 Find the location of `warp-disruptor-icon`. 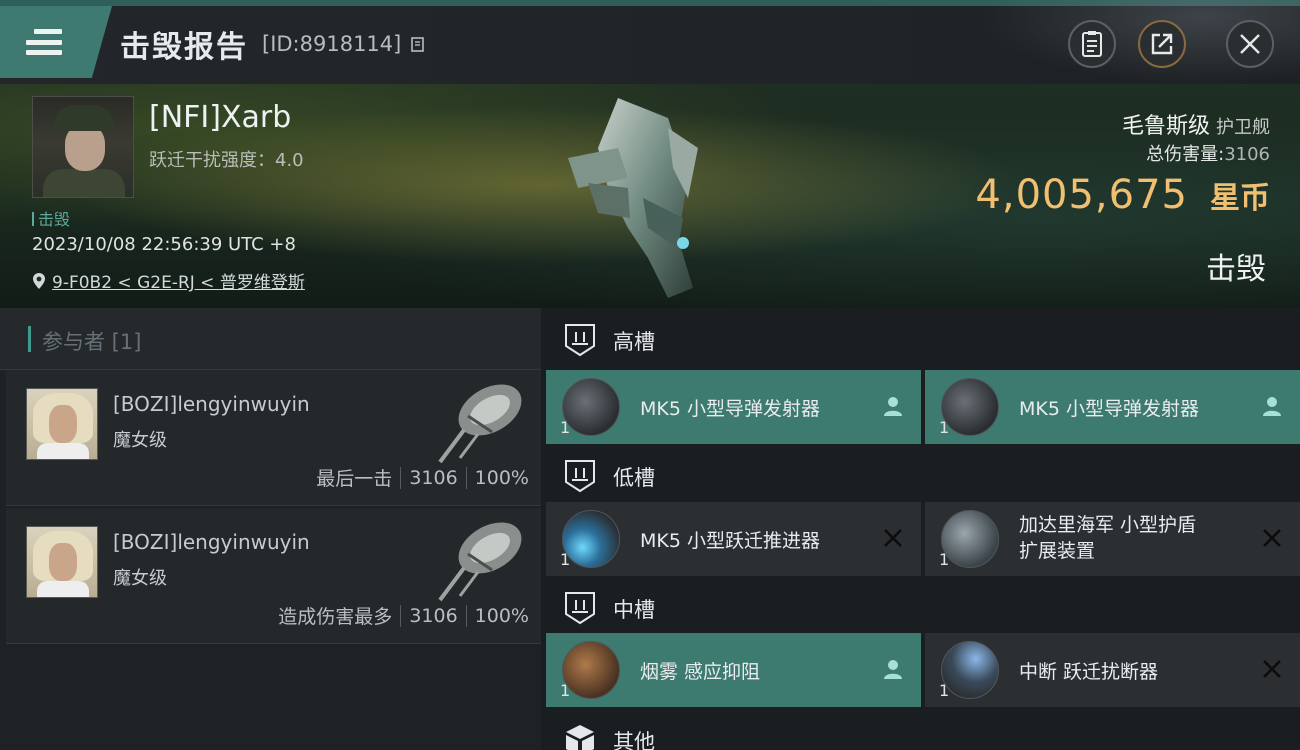

warp-disruptor-icon is located at coordinates (970, 670).